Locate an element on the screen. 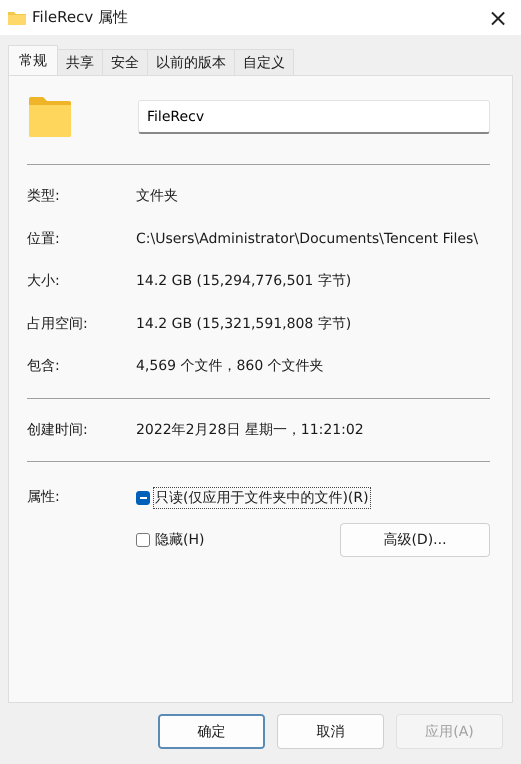  tab: 常规 is located at coordinates (33, 60).